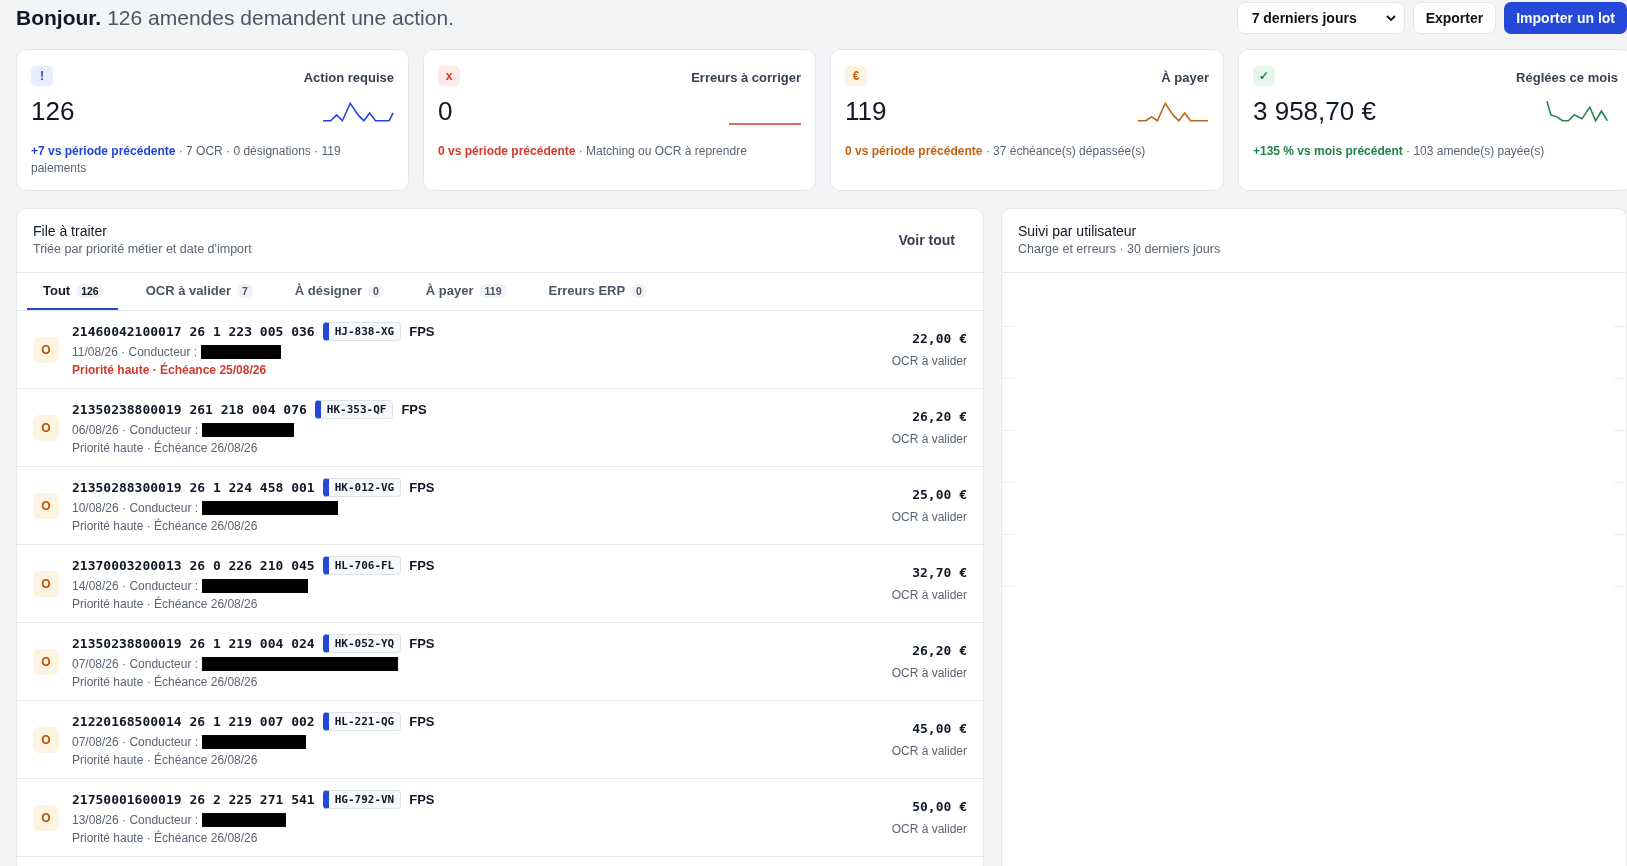 The height and width of the screenshot is (866, 1627). Describe the element at coordinates (746, 77) in the screenshot. I see `stat-title: Erreurs à corriger` at that location.